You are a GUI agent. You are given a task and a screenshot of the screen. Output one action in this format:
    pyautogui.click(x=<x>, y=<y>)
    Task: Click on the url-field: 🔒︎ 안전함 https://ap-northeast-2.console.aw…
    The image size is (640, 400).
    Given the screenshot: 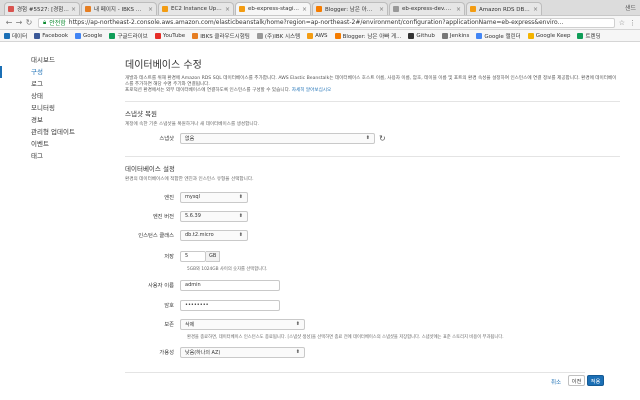 What is the action you would take?
    pyautogui.click(x=326, y=22)
    